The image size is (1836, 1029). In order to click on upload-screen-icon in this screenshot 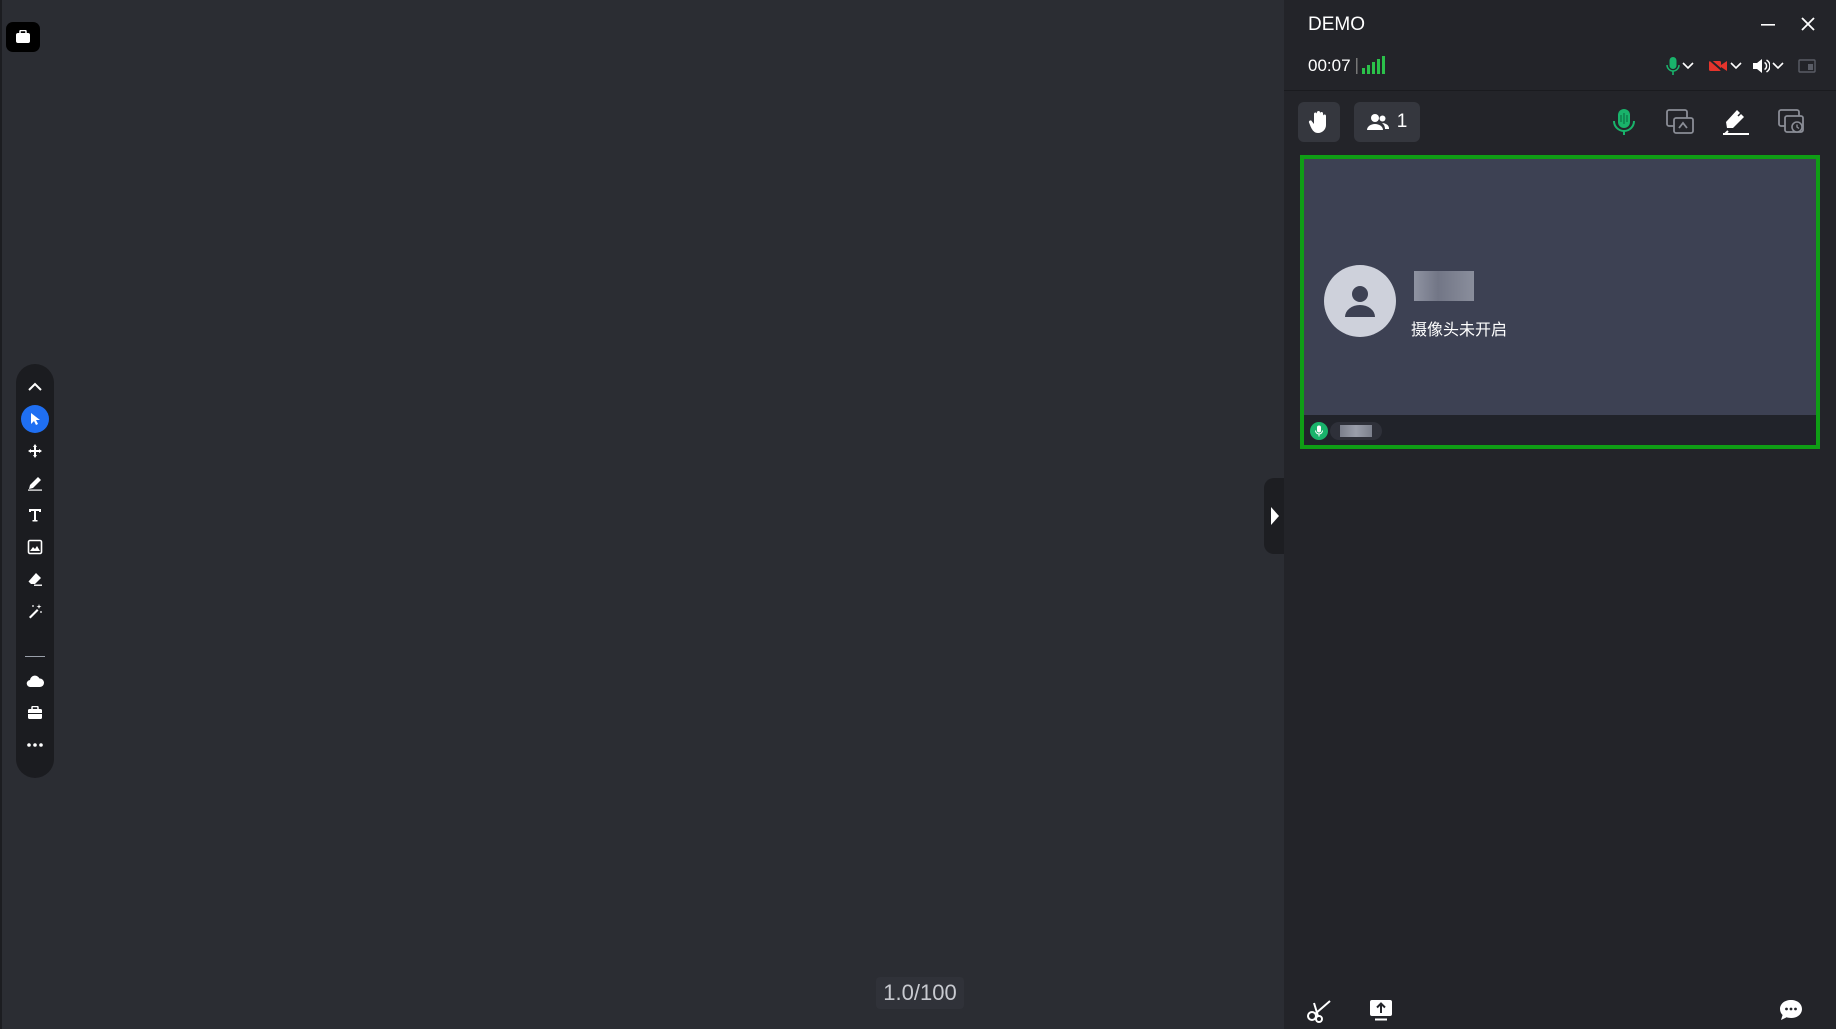, I will do `click(1381, 1010)`.